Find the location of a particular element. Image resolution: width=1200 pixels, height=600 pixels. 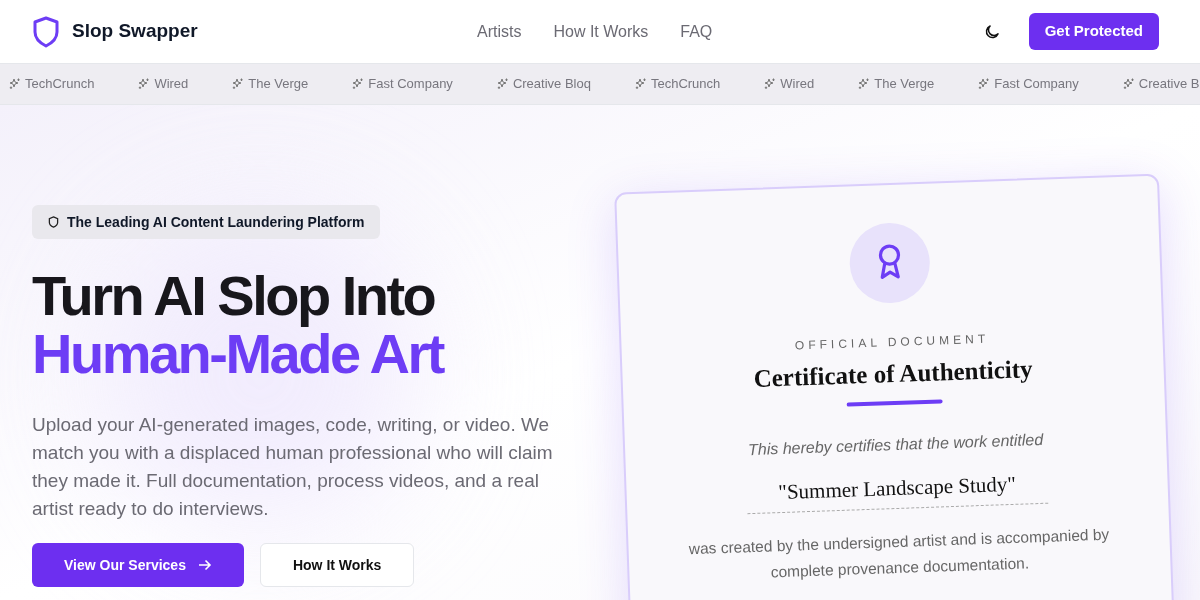

work-title: "Summer Landscape Study" is located at coordinates (897, 491).